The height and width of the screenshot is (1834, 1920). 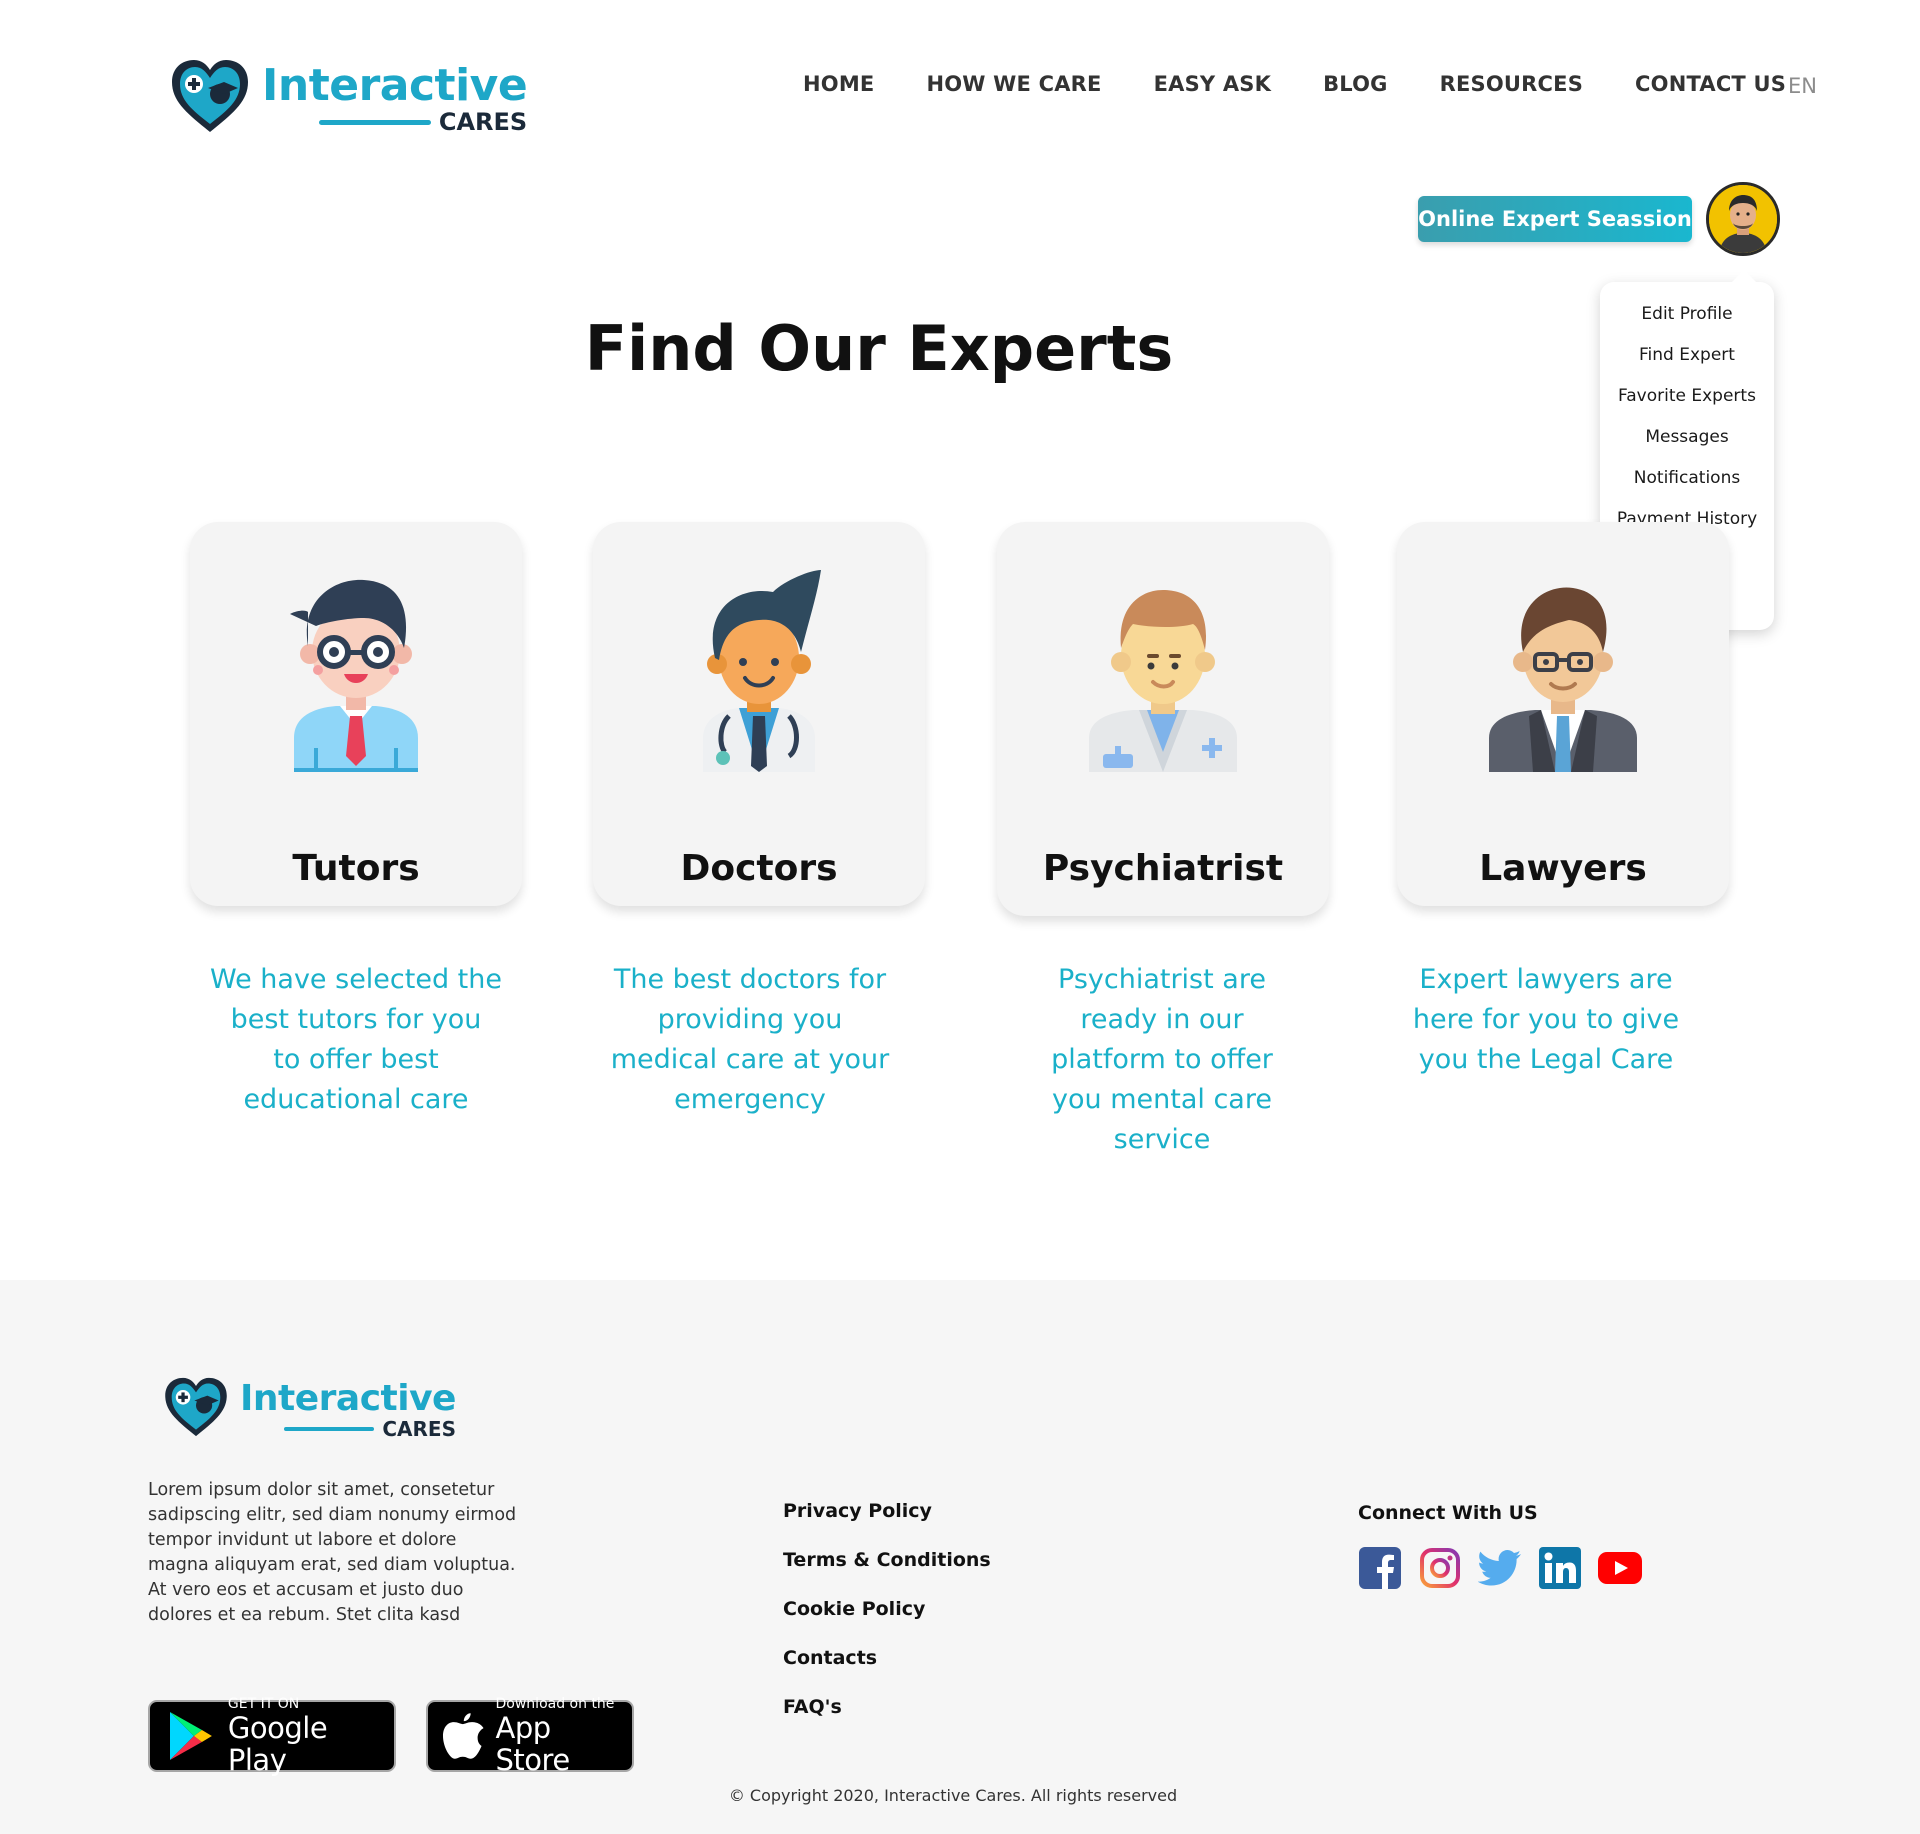 What do you see at coordinates (1448, 1513) in the screenshot?
I see `connect-title: Connect With US` at bounding box center [1448, 1513].